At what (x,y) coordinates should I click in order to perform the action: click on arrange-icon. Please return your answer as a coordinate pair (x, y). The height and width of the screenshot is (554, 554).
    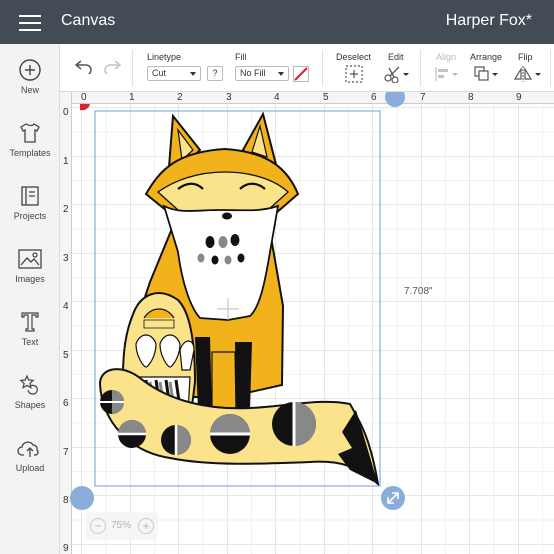
    Looking at the image, I should click on (487, 74).